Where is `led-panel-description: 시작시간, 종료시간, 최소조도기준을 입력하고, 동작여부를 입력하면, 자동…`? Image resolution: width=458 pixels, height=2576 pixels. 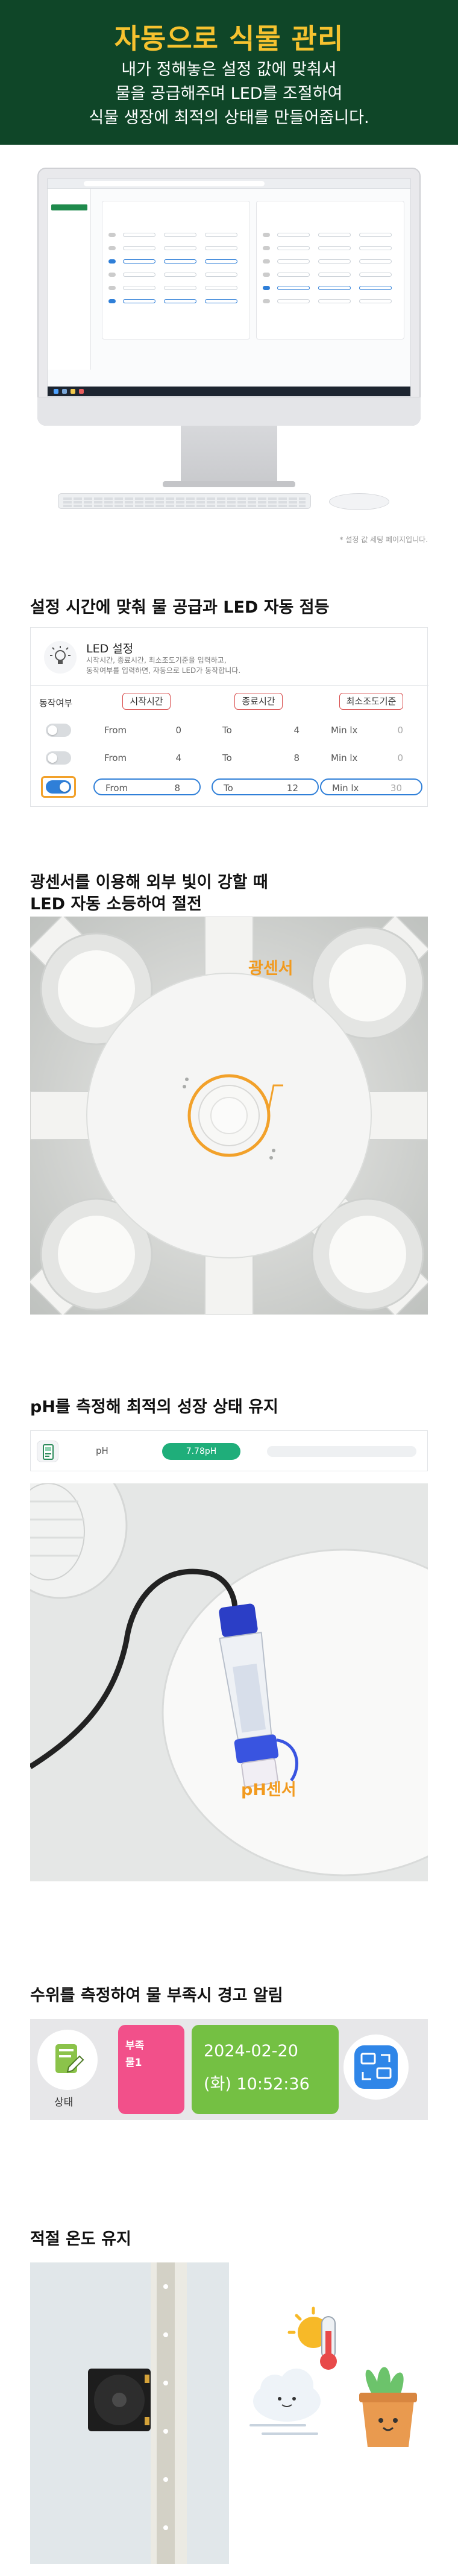
led-panel-description: 시작시간, 종료시간, 최소조도기준을 입력하고, 동작여부를 입력하면, 자동… is located at coordinates (163, 665).